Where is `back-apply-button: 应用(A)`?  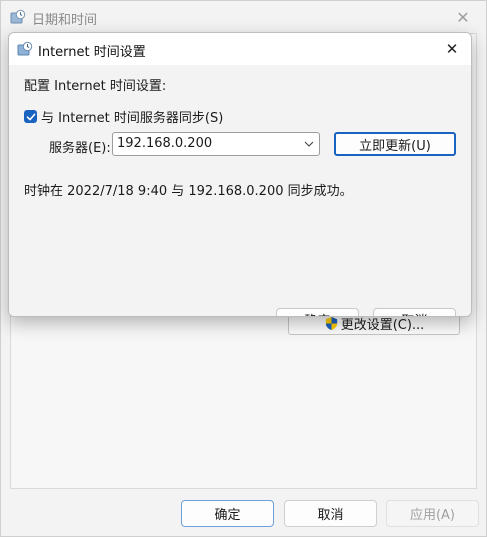
back-apply-button: 应用(A) is located at coordinates (432, 513).